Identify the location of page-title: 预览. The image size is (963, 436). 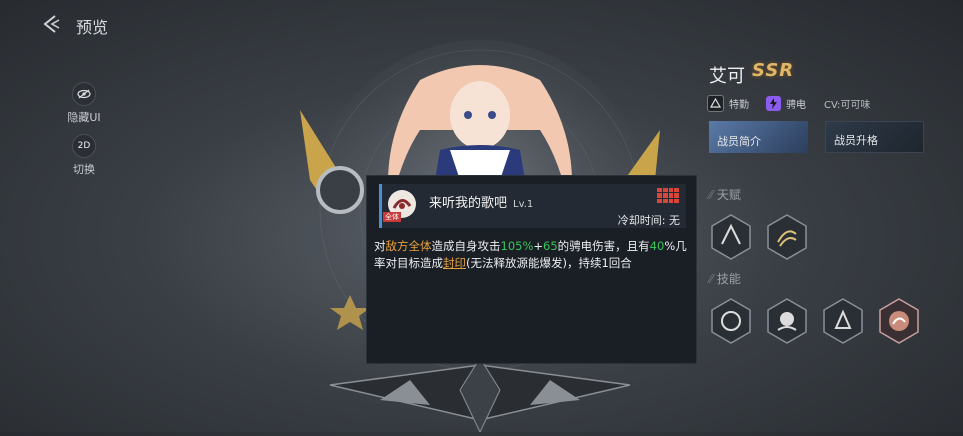
(92, 27).